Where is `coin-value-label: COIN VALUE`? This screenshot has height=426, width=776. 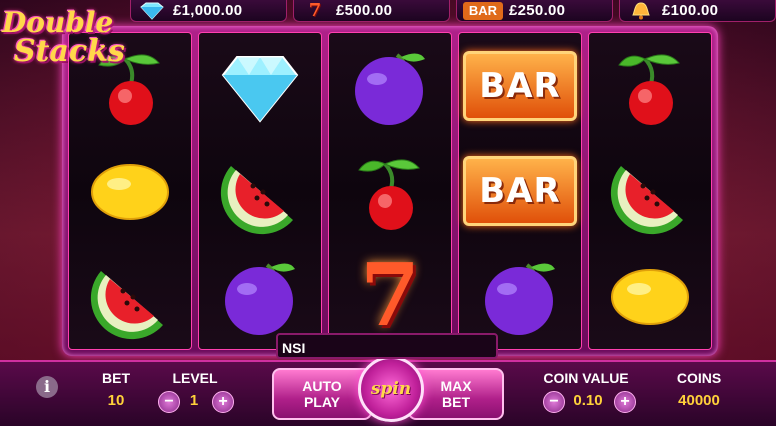
coin-value-label: COIN VALUE is located at coordinates (586, 378).